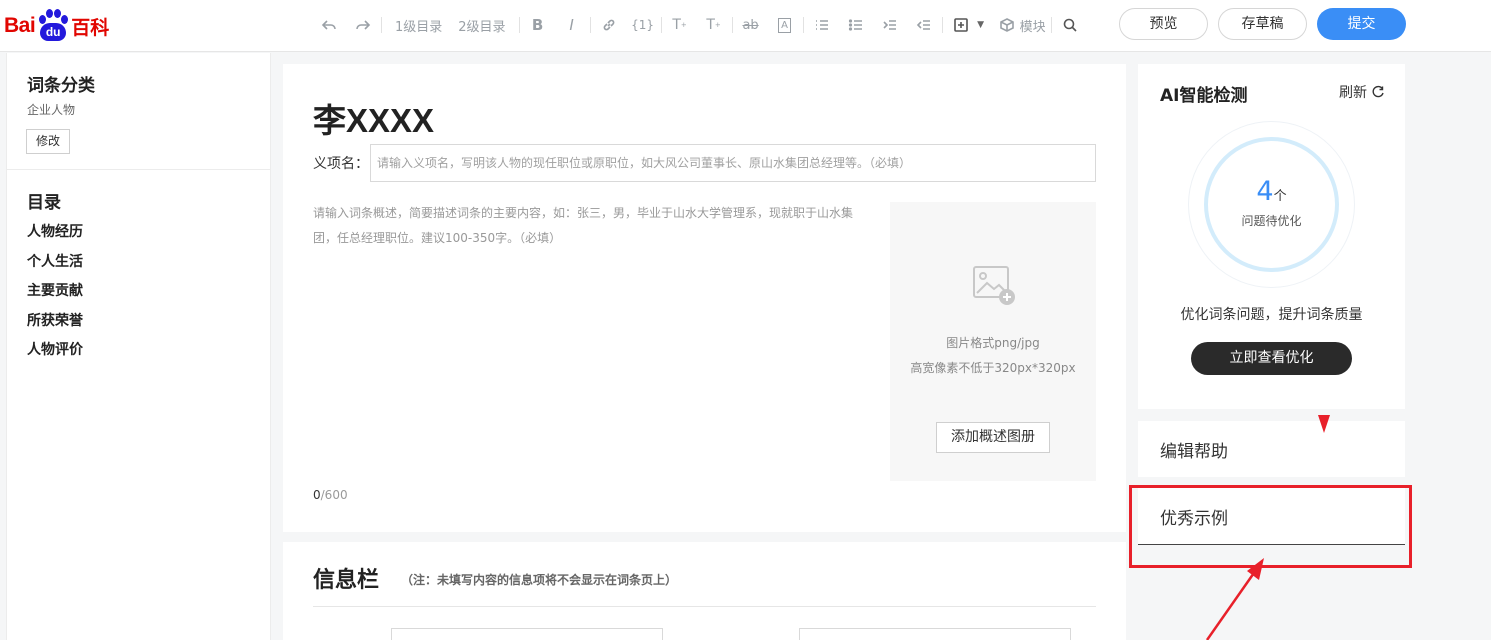 This screenshot has height=640, width=1491. What do you see at coordinates (48, 141) in the screenshot?
I see `edit-category-button: 修改` at bounding box center [48, 141].